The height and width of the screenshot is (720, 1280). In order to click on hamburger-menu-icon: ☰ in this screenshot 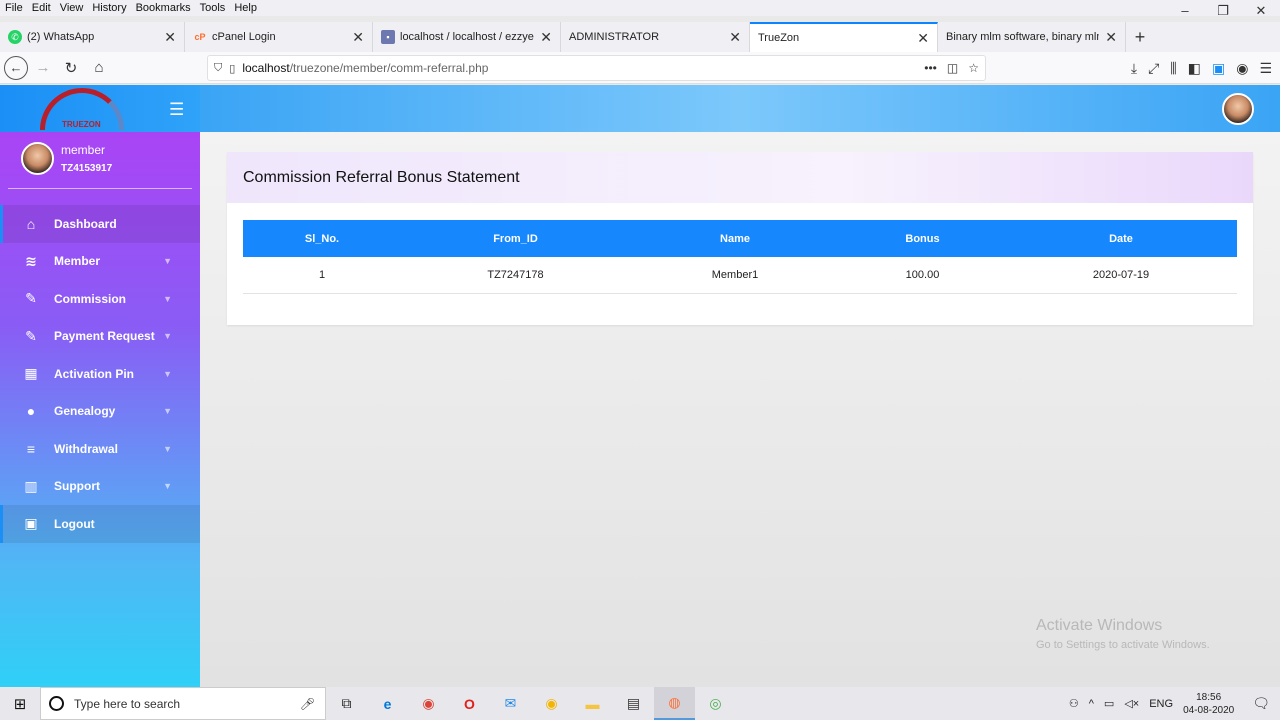, I will do `click(1265, 68)`.